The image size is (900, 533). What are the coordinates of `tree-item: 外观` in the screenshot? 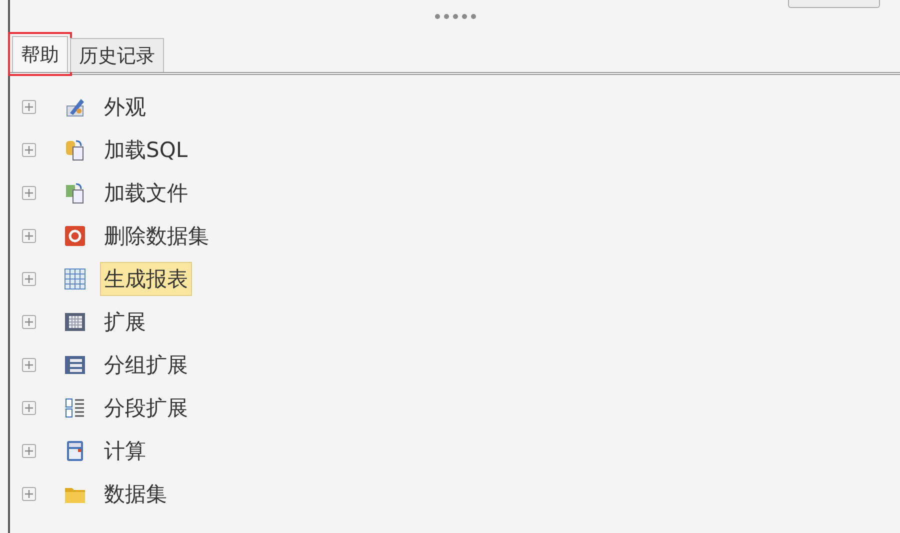 It's located at (125, 107).